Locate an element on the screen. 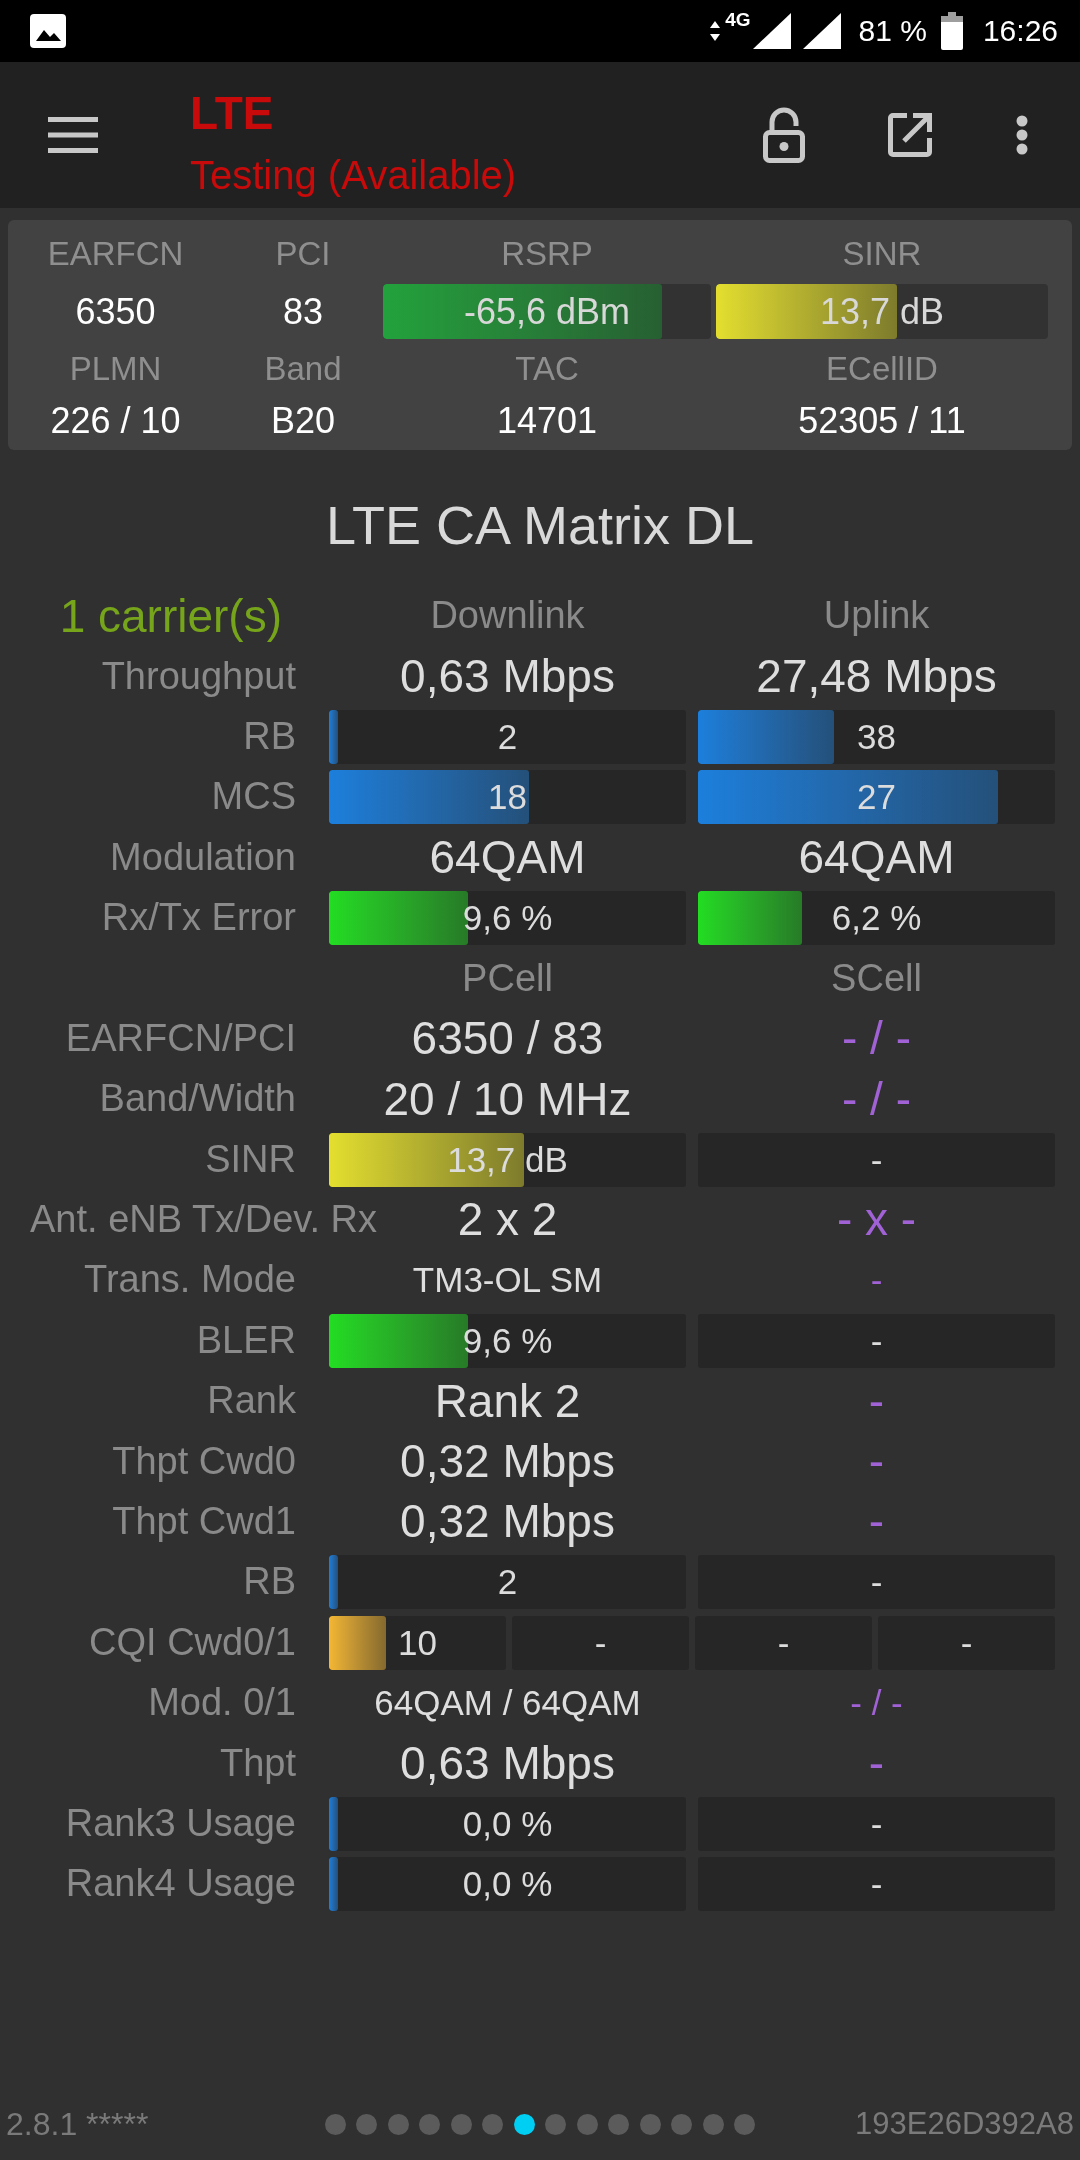 The image size is (1080, 2160). info-label: ECellID is located at coordinates (882, 369).